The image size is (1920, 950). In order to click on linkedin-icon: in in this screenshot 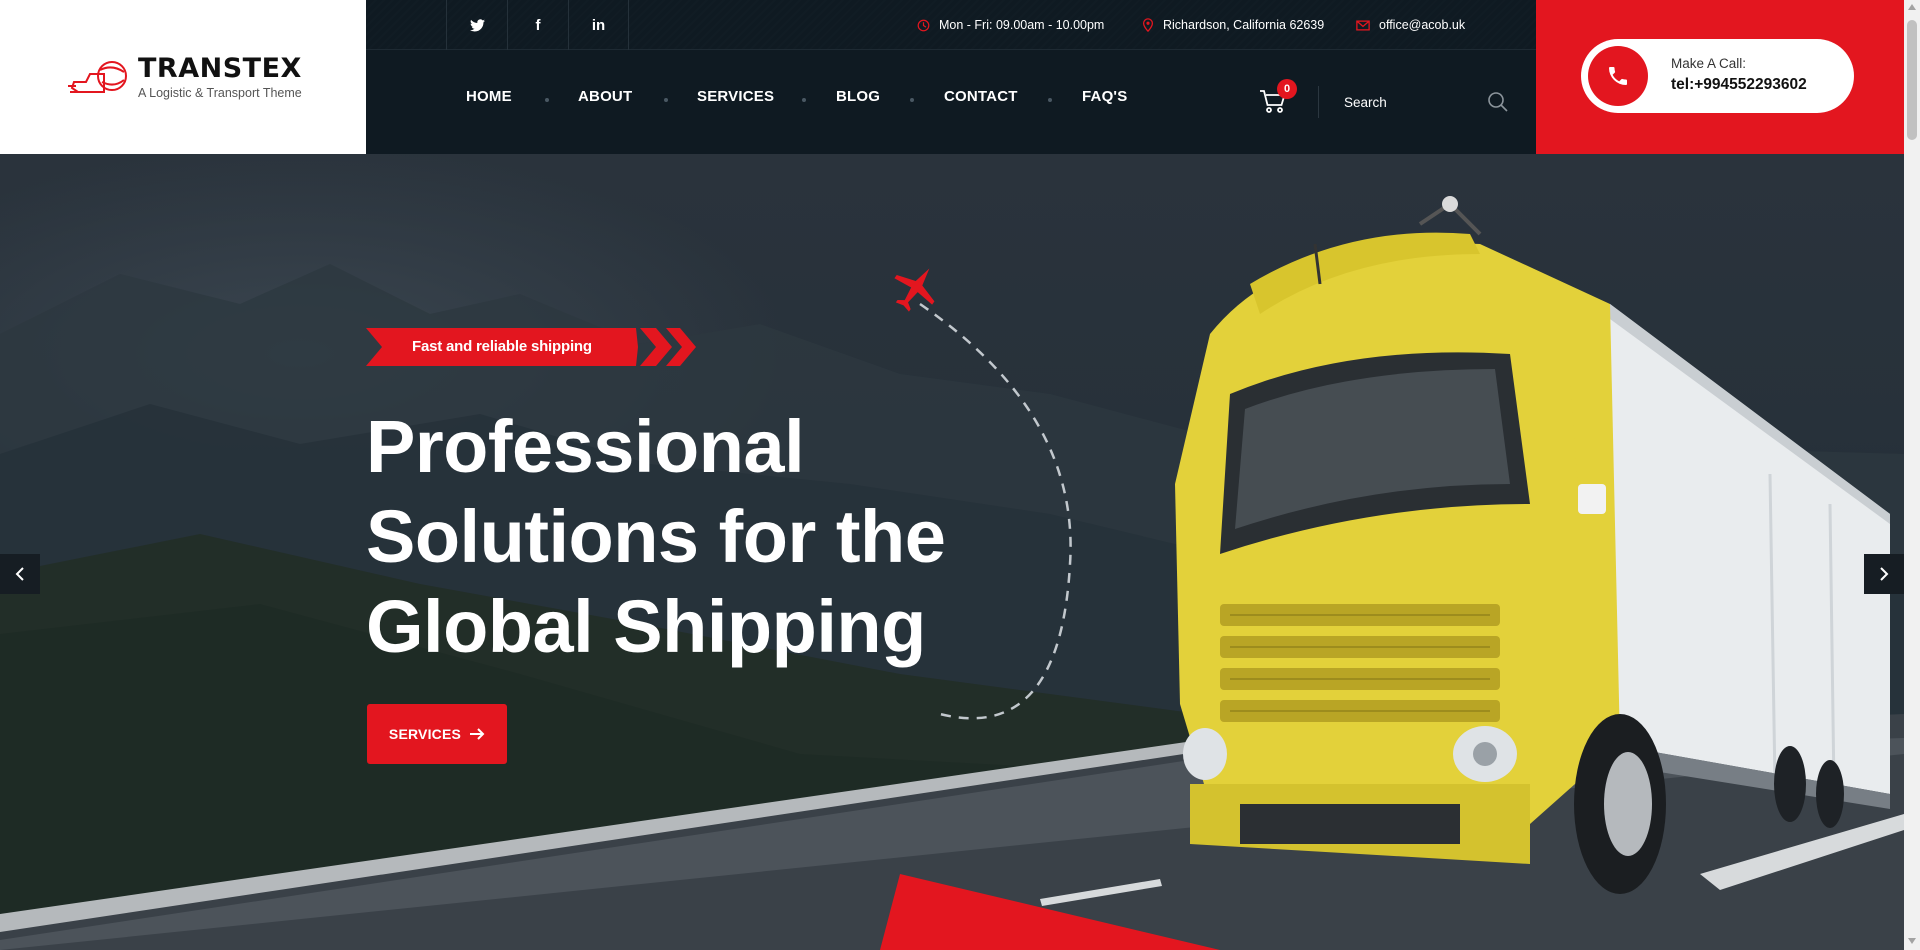, I will do `click(598, 25)`.